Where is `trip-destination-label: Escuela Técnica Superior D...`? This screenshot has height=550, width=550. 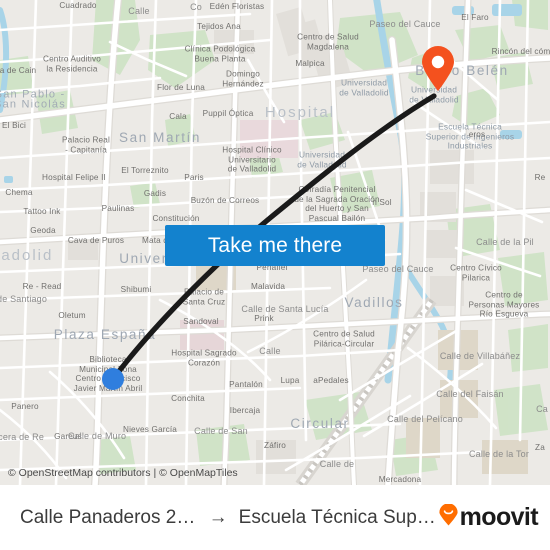 trip-destination-label: Escuela Técnica Superior D... is located at coordinates (338, 517).